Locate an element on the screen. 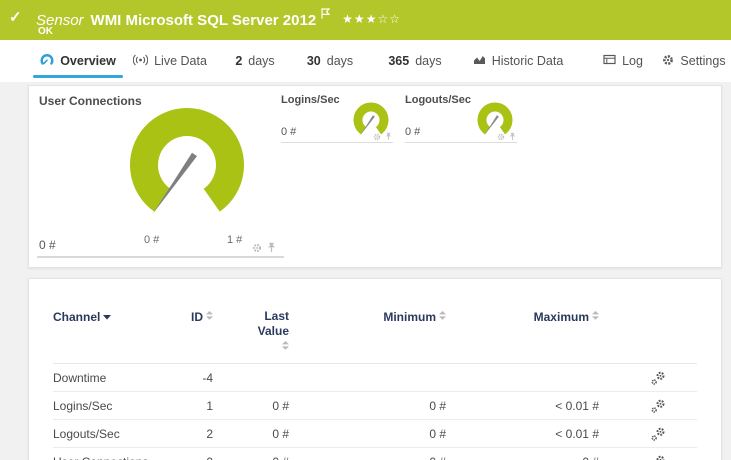 This screenshot has height=460, width=731. tab-2-days: 2 days is located at coordinates (255, 61).